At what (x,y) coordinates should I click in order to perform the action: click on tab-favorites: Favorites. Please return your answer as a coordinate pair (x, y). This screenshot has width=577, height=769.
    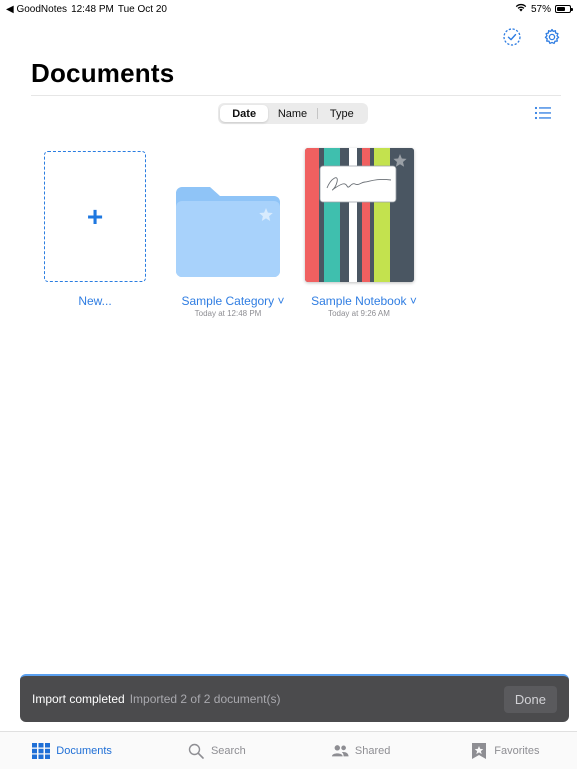
    Looking at the image, I should click on (505, 750).